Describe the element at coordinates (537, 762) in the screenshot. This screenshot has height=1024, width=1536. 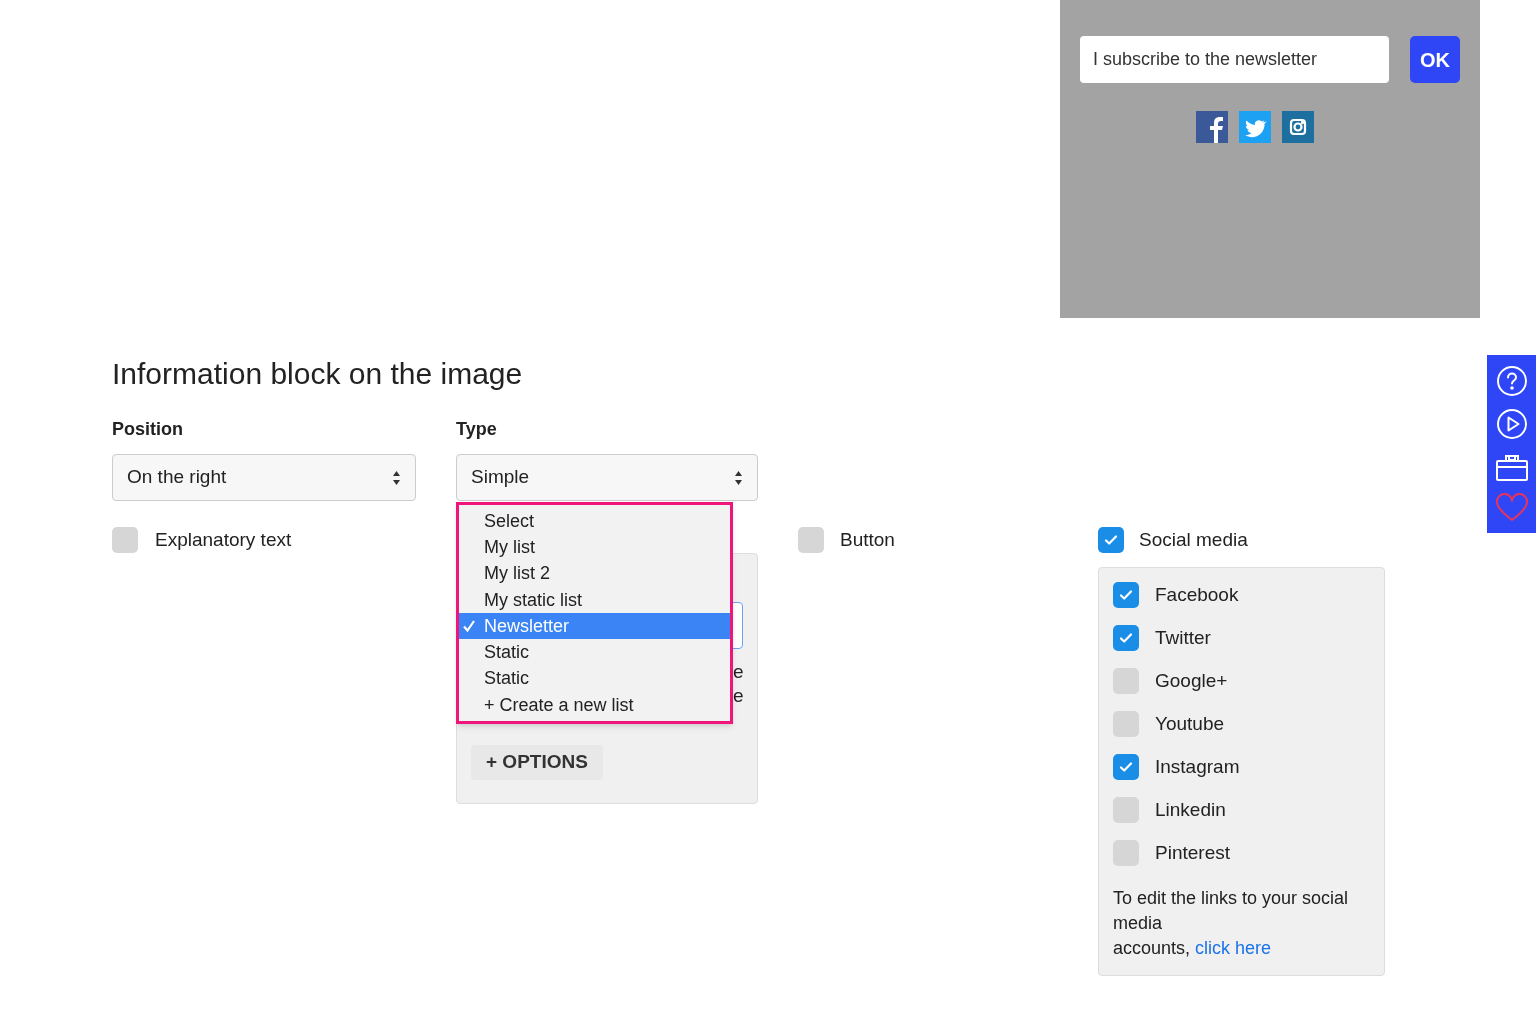
I see `options-button: + OPTIONS` at that location.